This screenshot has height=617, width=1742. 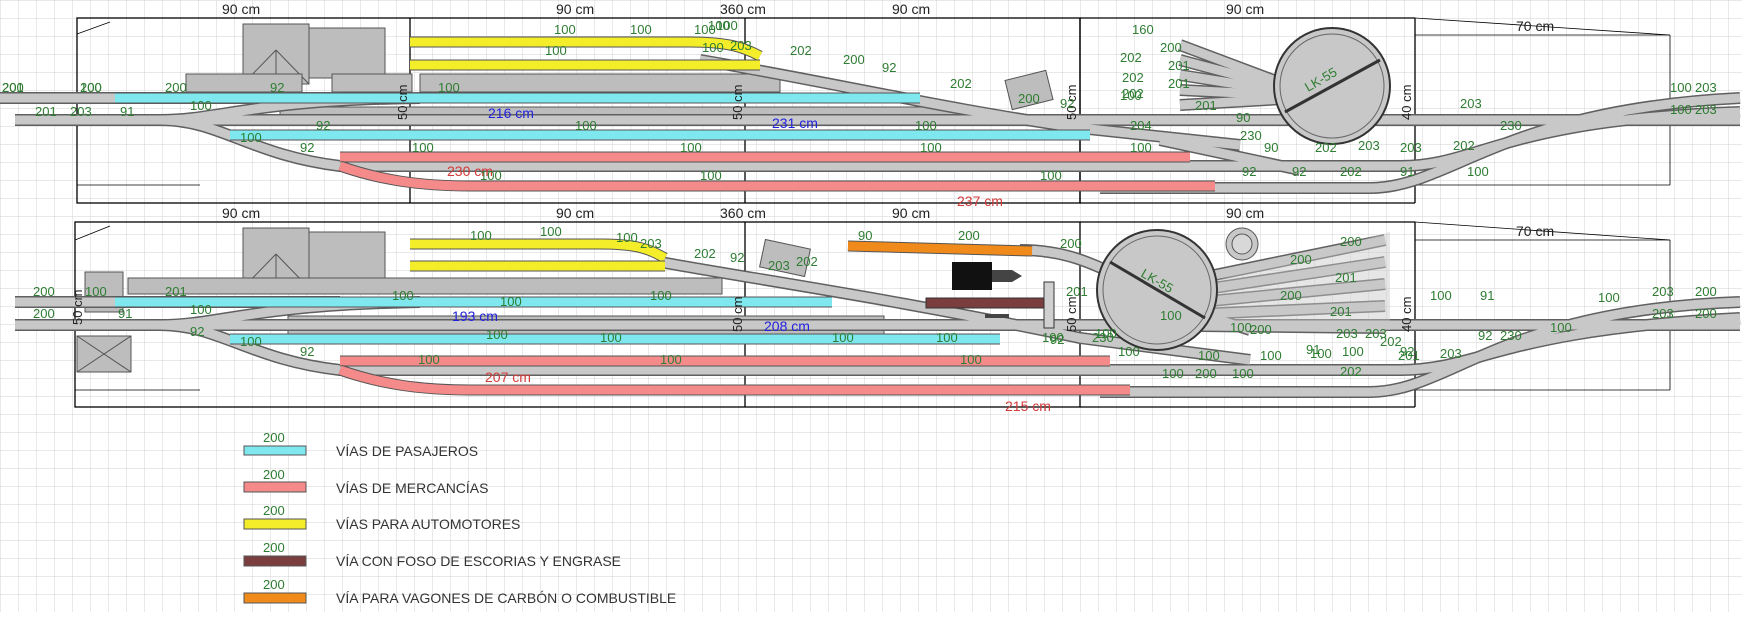 What do you see at coordinates (743, 213) in the screenshot?
I see `bottom-dim-3: 360 cm` at bounding box center [743, 213].